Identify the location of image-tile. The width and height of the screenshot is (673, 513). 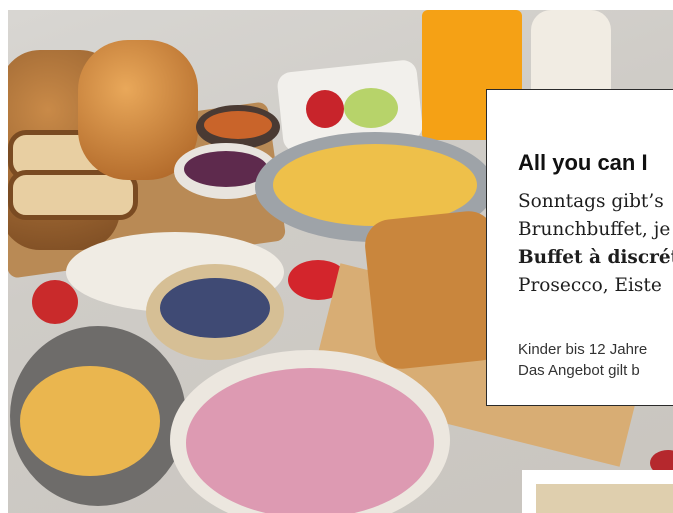
(597, 491).